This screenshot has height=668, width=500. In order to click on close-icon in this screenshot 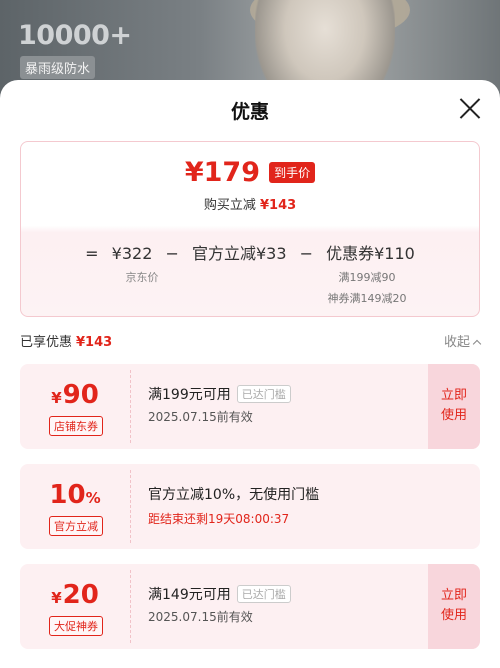, I will do `click(470, 108)`.